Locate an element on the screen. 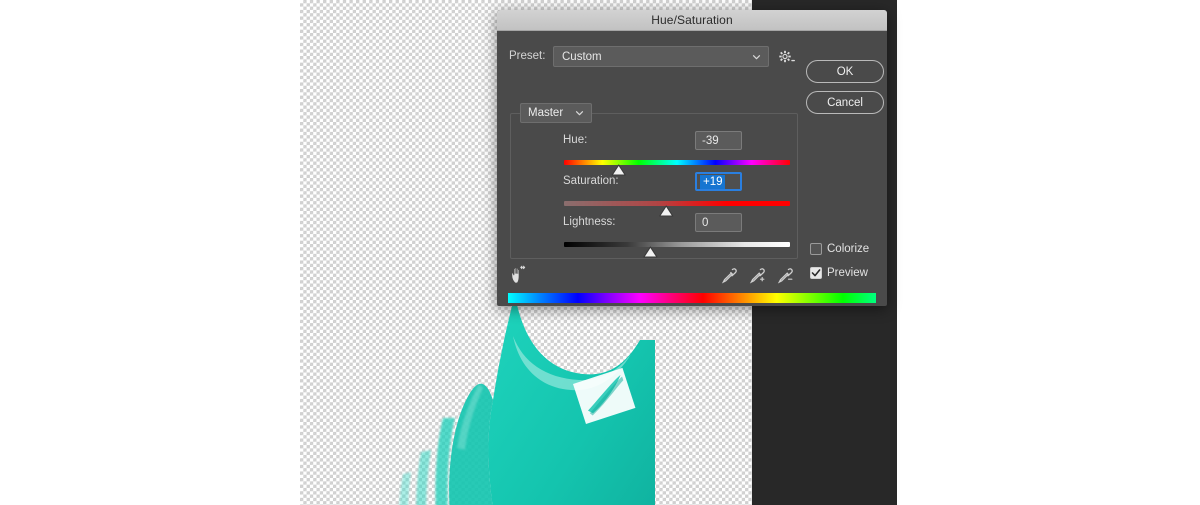  saturation-value: +19 is located at coordinates (712, 181).